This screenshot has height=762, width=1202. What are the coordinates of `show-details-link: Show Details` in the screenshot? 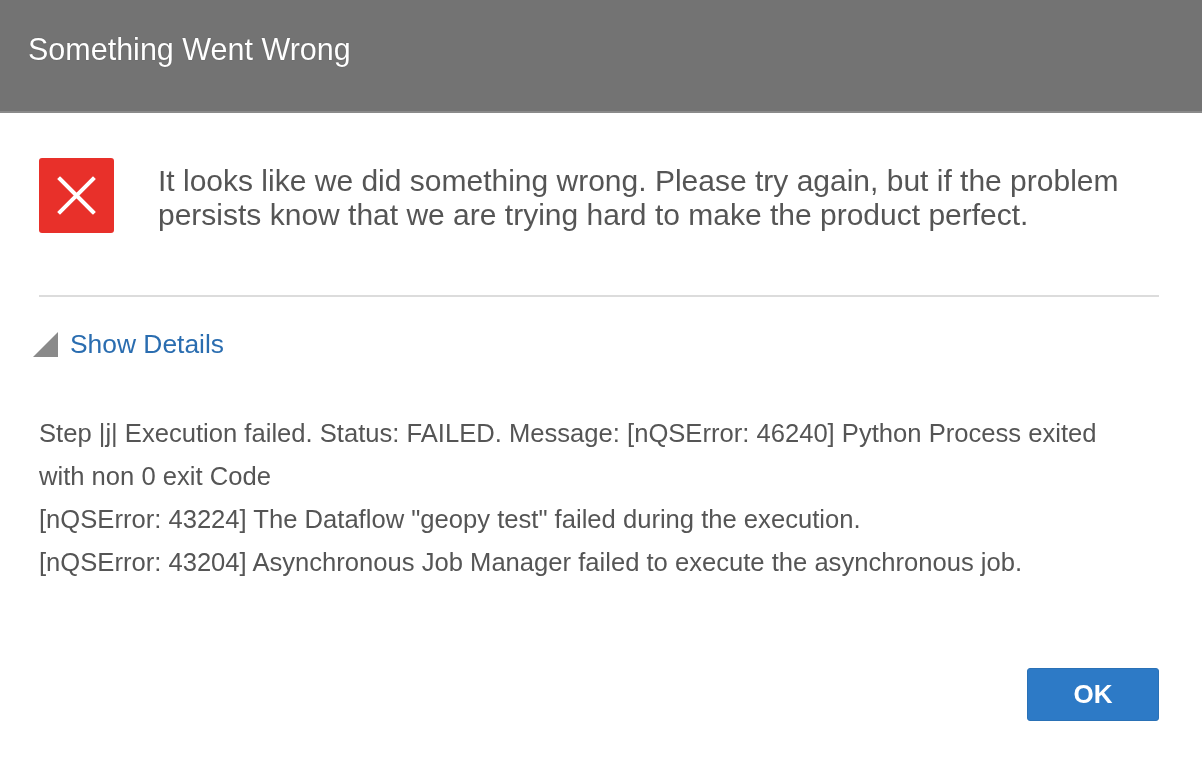 It's located at (147, 344).